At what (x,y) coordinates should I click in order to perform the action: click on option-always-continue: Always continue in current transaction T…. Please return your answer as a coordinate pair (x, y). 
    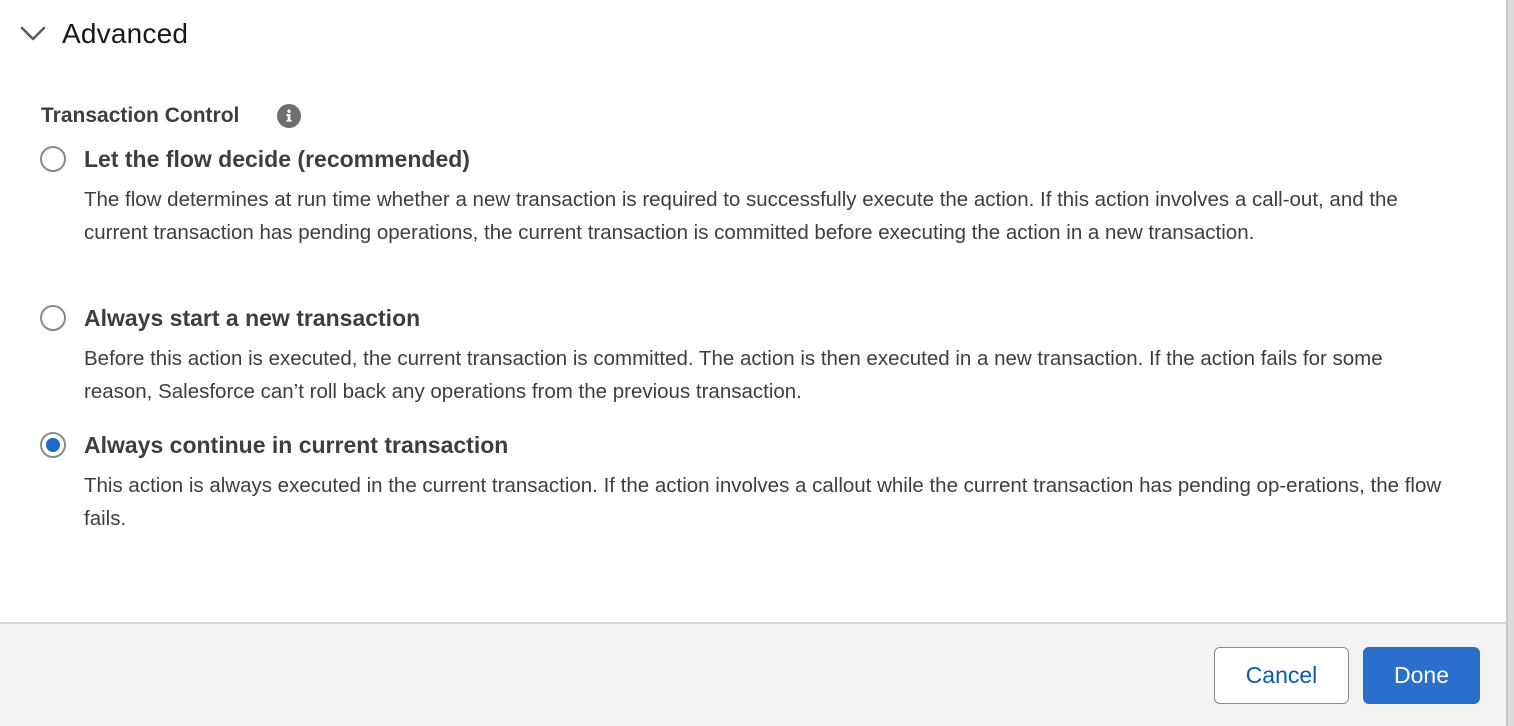
    Looking at the image, I should click on (750, 482).